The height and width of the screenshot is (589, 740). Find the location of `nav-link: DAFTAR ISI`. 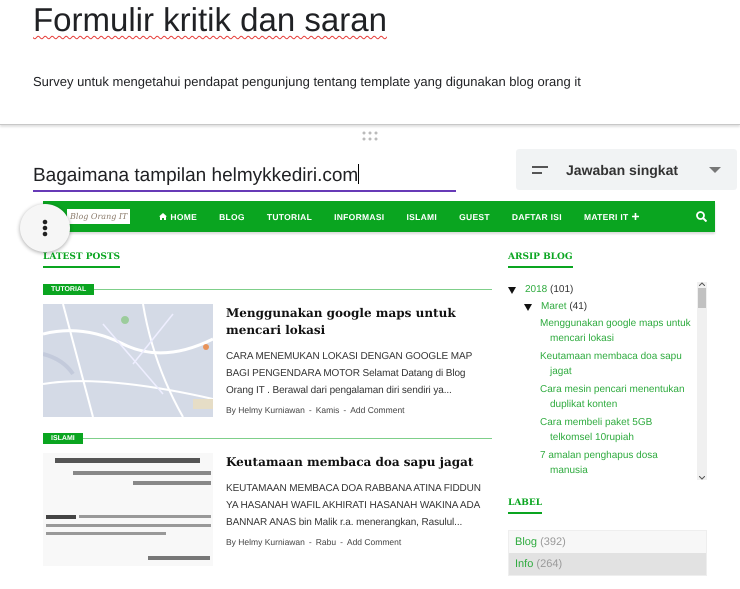

nav-link: DAFTAR ISI is located at coordinates (536, 217).